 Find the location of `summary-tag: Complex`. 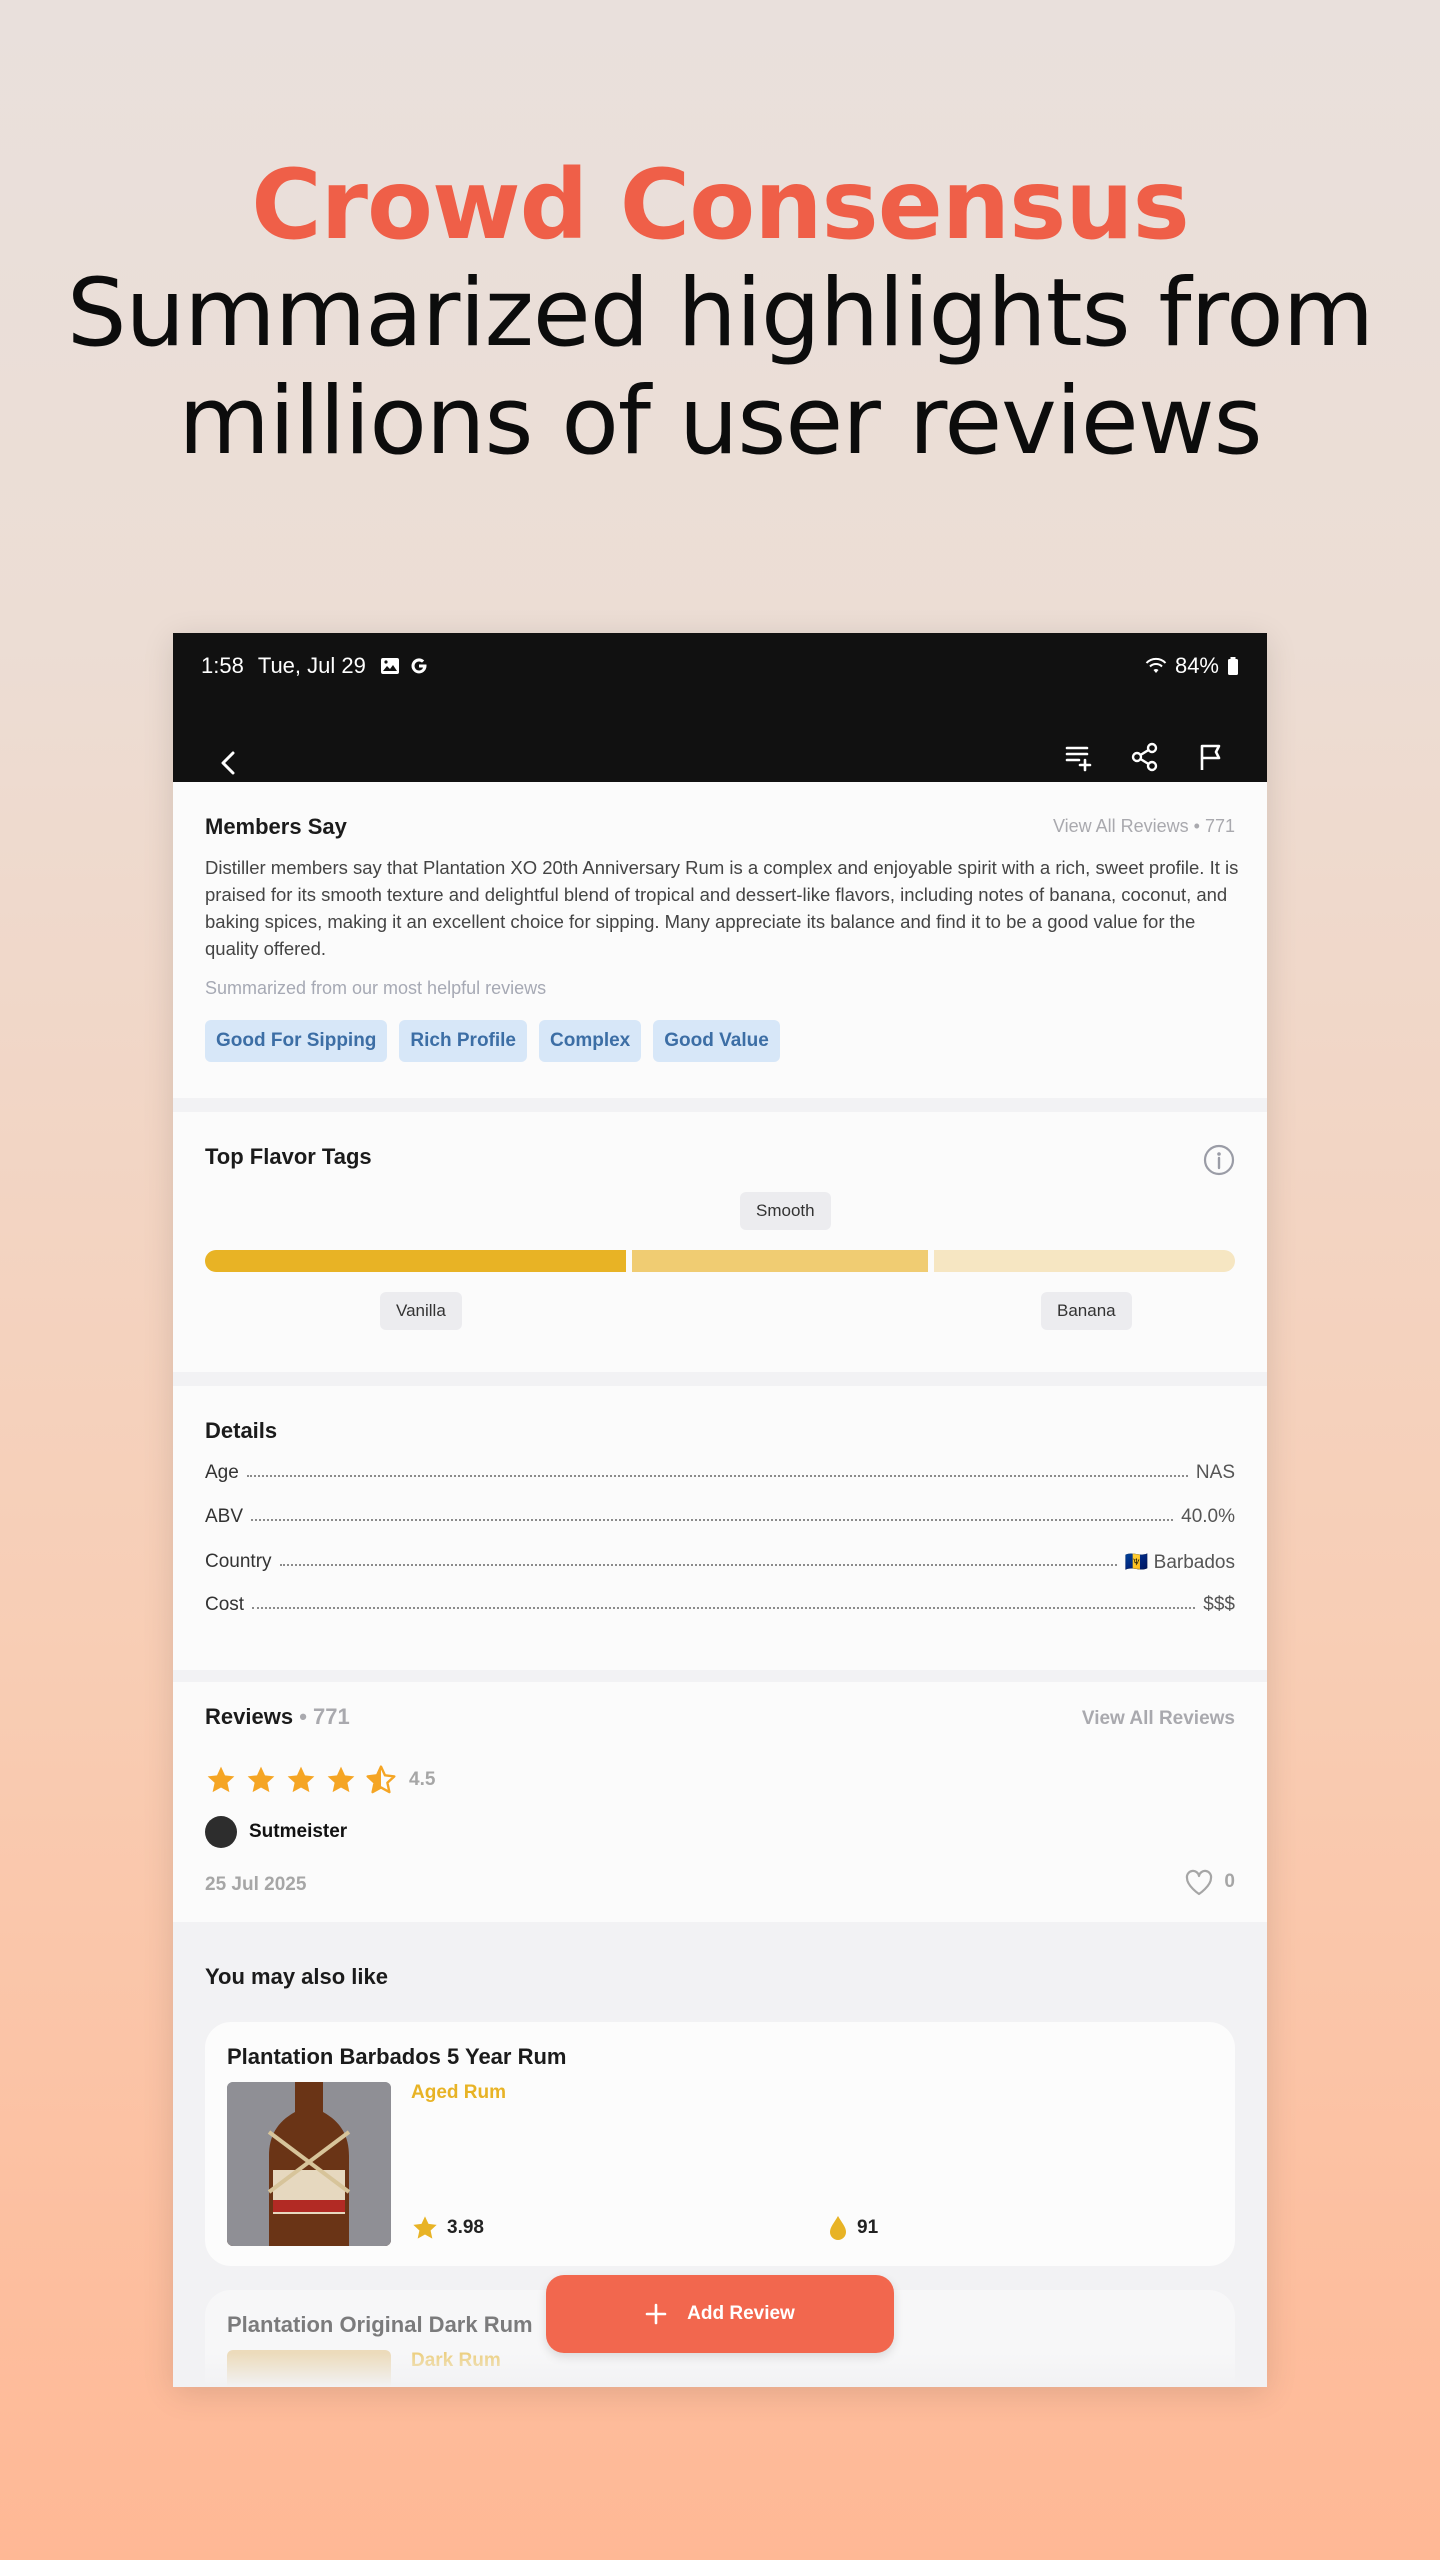

summary-tag: Complex is located at coordinates (590, 1041).